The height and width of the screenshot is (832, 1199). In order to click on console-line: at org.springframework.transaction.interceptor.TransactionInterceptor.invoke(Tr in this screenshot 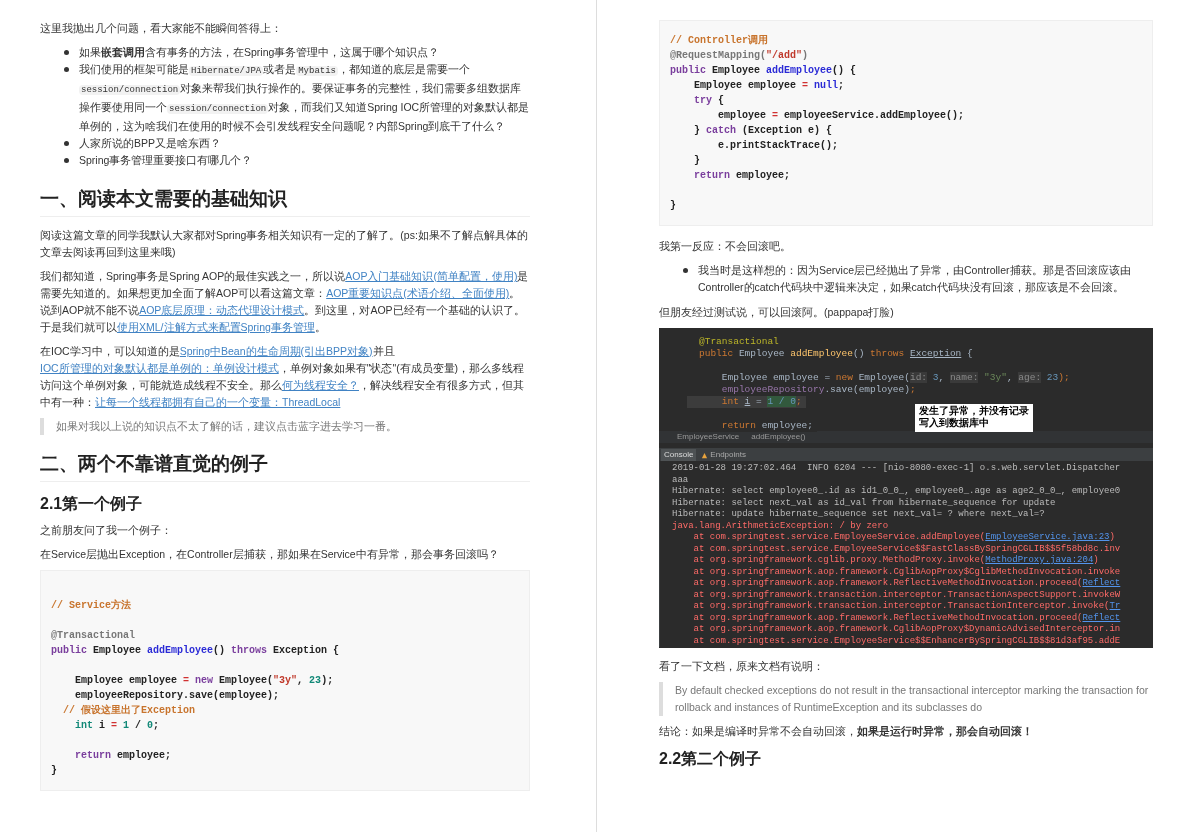, I will do `click(907, 607)`.